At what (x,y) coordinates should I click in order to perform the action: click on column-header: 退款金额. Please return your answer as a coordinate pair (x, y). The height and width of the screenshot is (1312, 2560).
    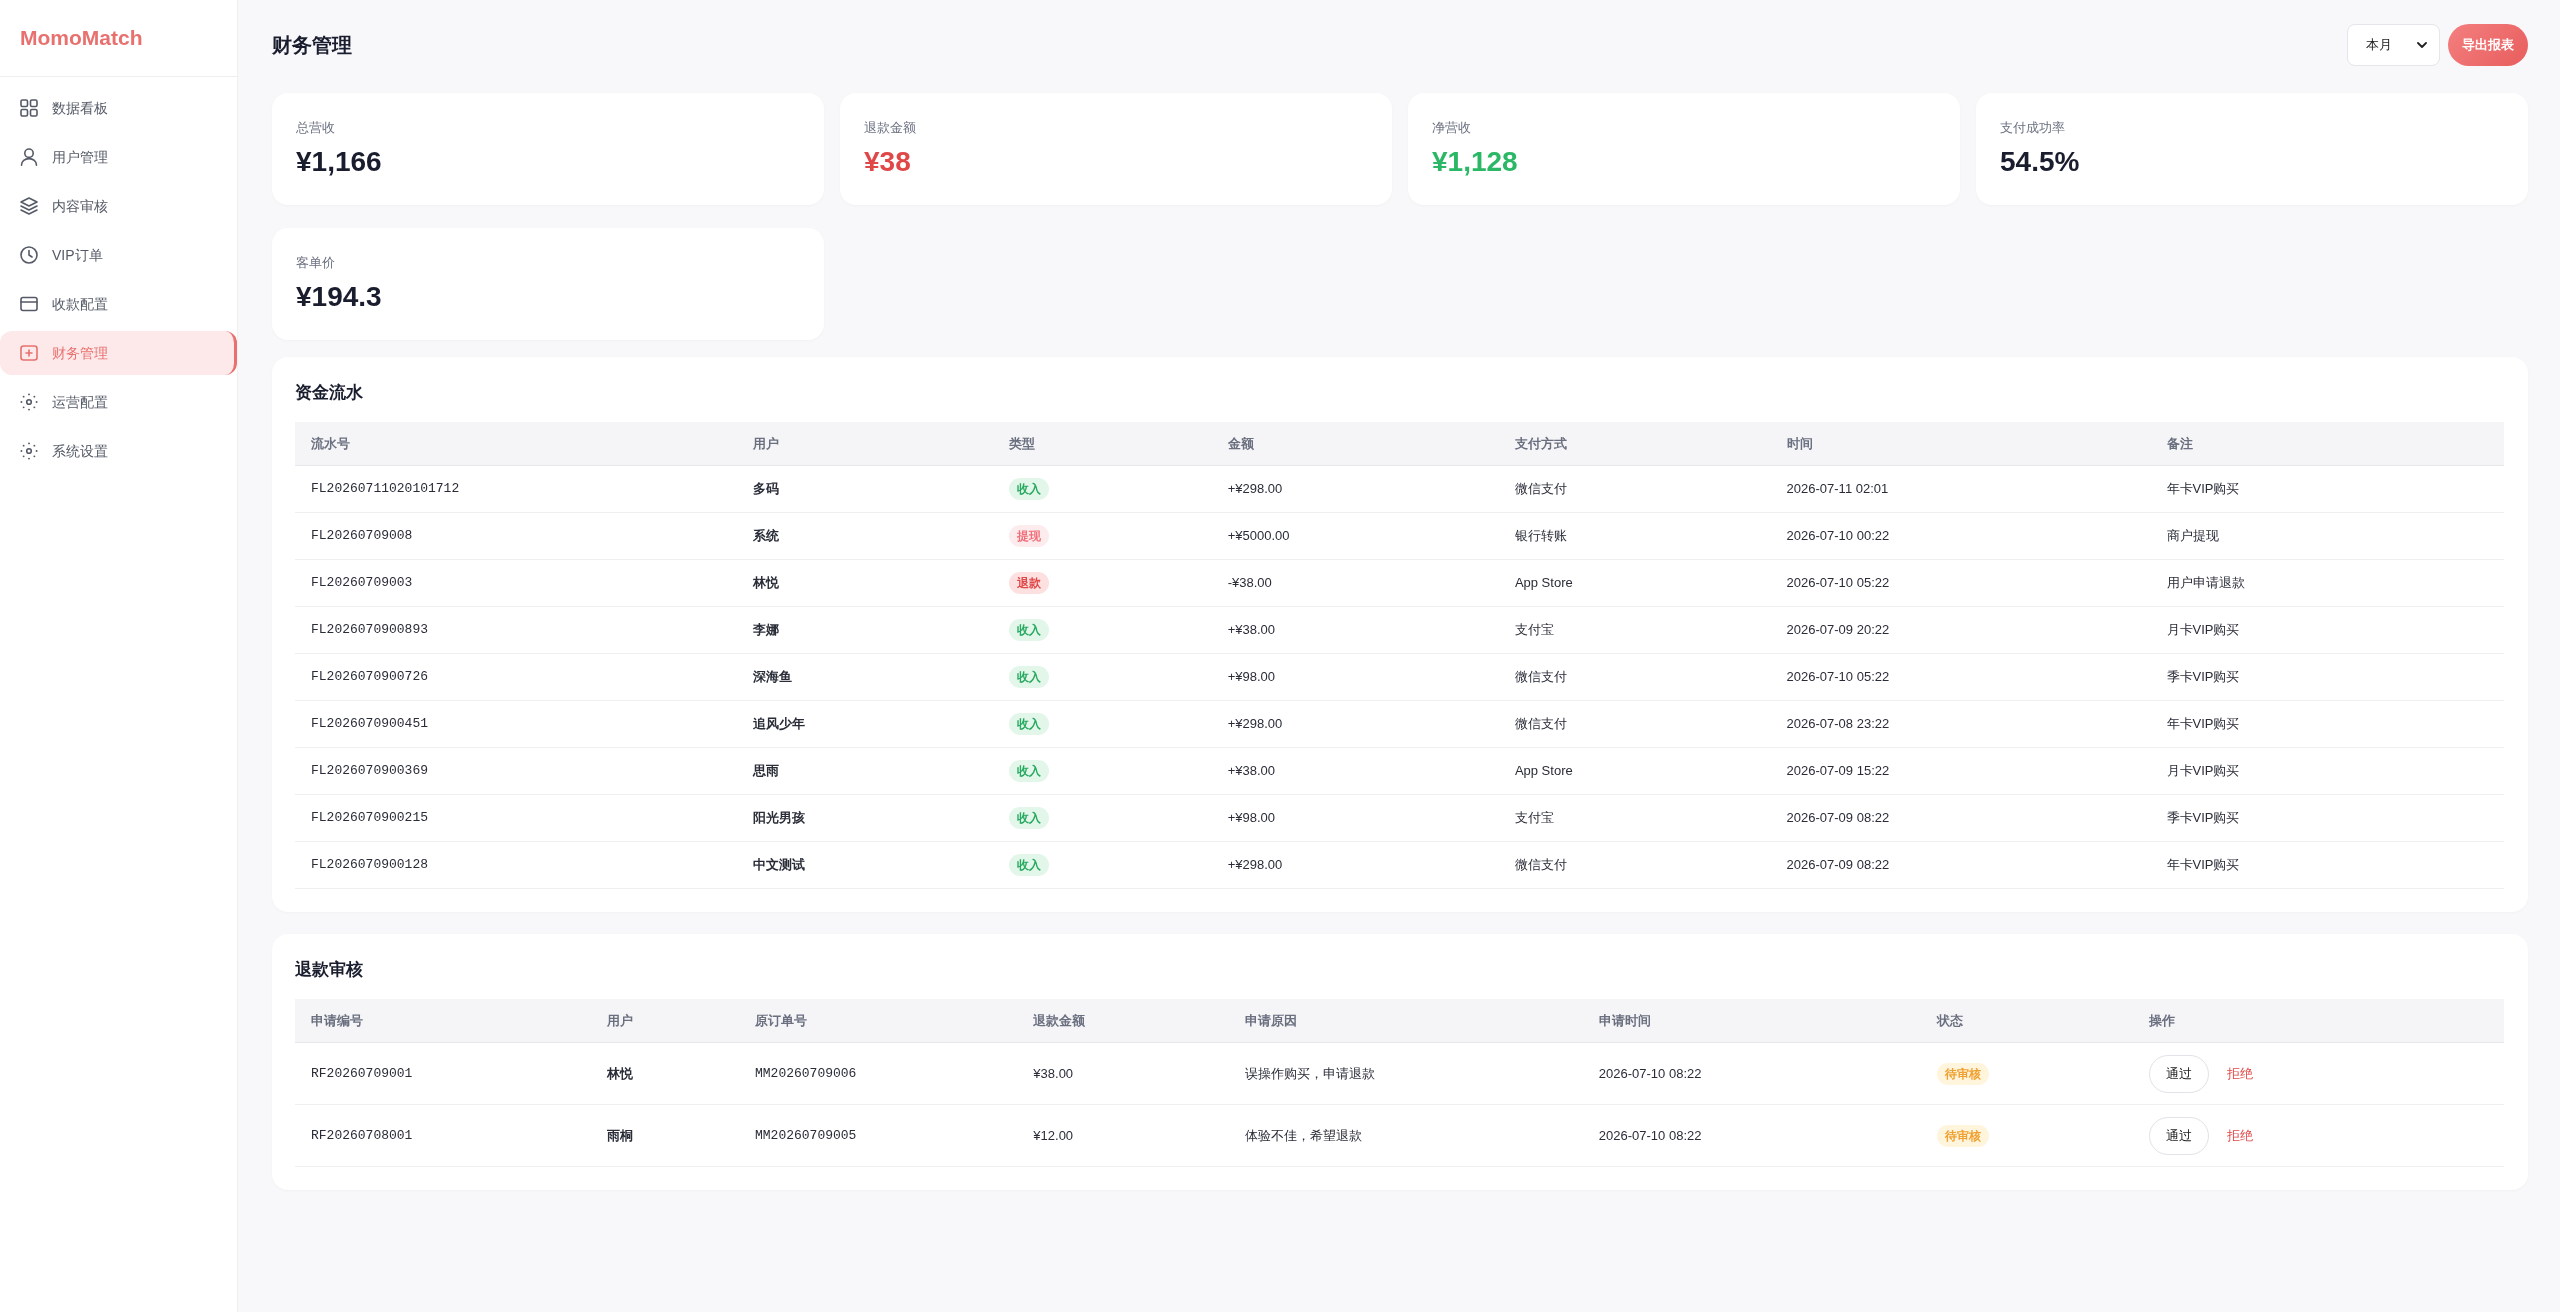
    Looking at the image, I should click on (1123, 1021).